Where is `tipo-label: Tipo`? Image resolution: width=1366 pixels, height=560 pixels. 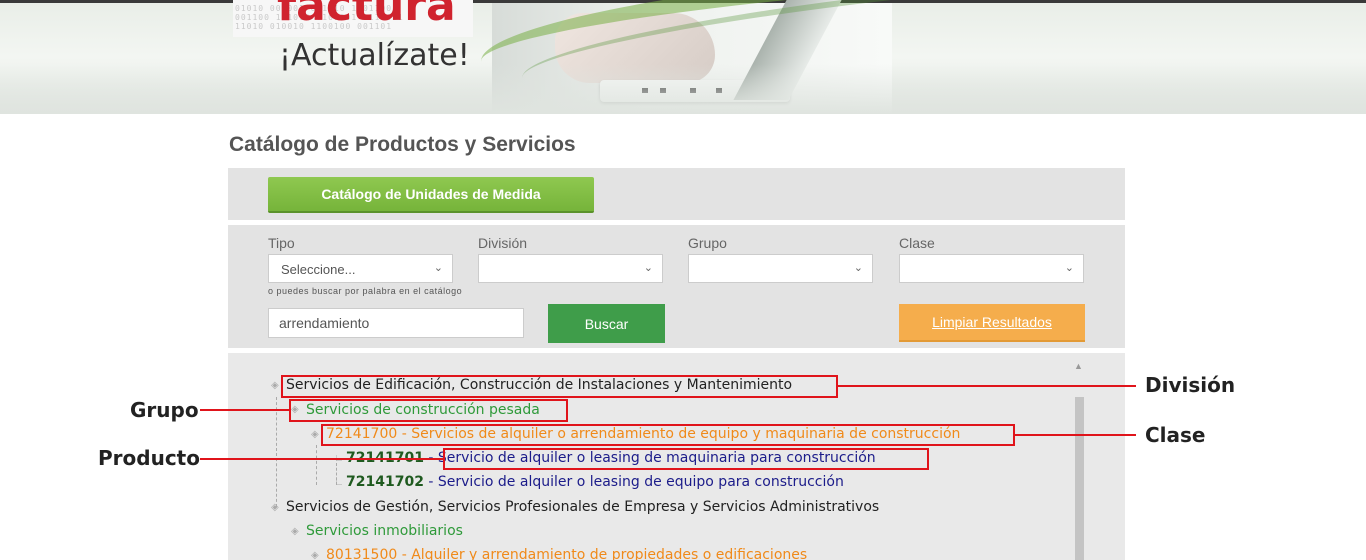
tipo-label: Tipo is located at coordinates (281, 243).